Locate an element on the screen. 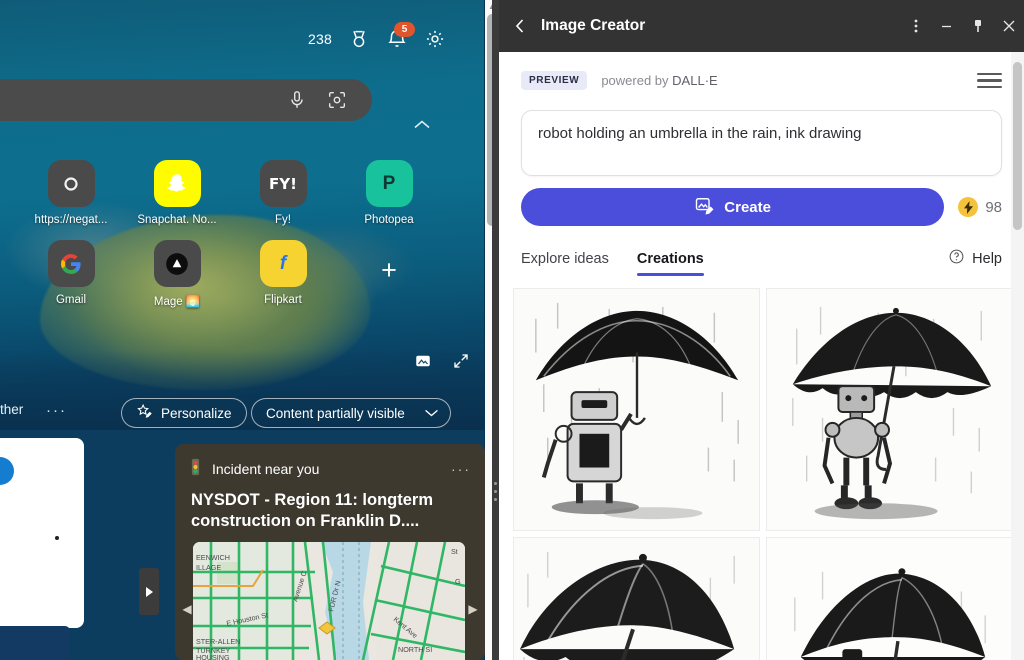 Image resolution: width=1024 pixels, height=660 pixels. minimize-icon is located at coordinates (946, 26).